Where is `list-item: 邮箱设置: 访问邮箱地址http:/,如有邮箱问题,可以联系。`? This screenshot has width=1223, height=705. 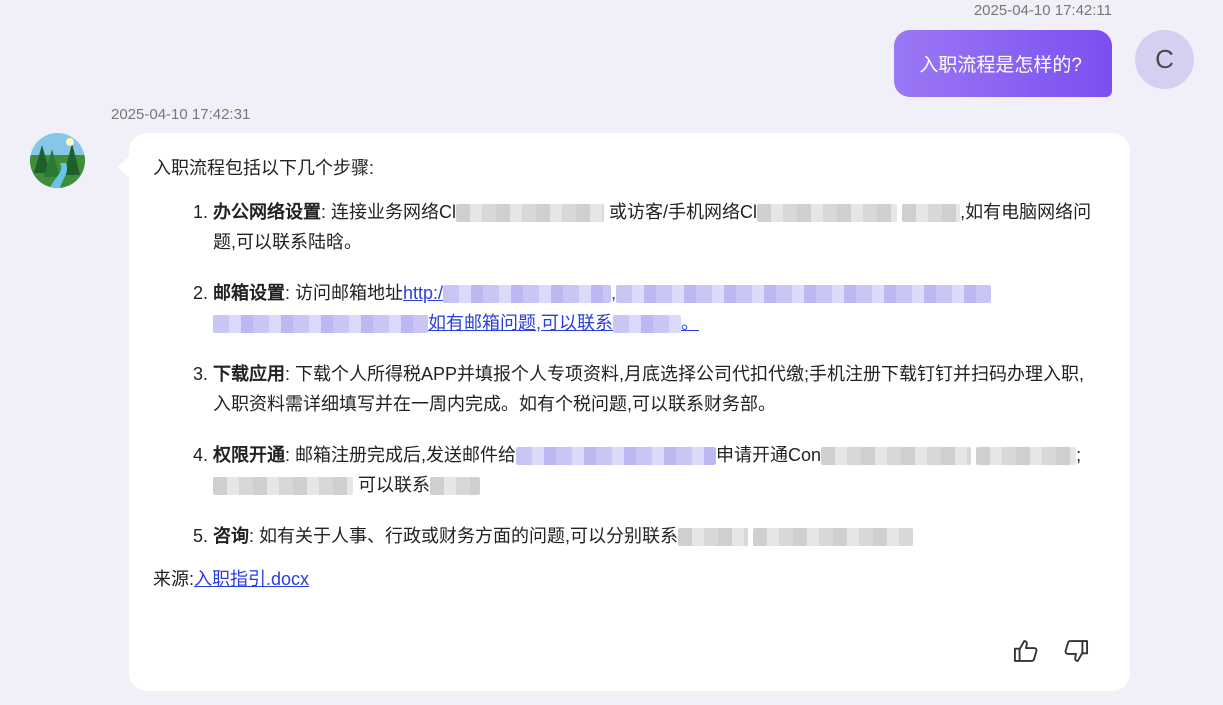
list-item: 邮箱设置: 访问邮箱地址http:/,如有邮箱问题,可以联系。 is located at coordinates (659, 308).